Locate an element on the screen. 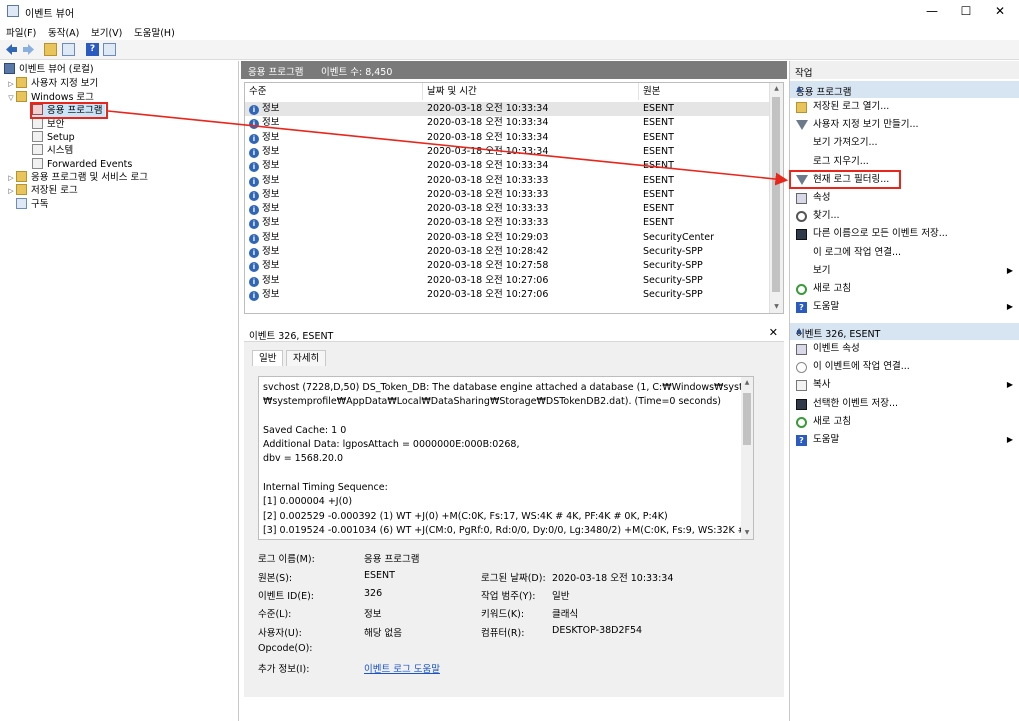 The width and height of the screenshot is (1019, 721). tree-log-system: 시스템 is located at coordinates (52, 151).